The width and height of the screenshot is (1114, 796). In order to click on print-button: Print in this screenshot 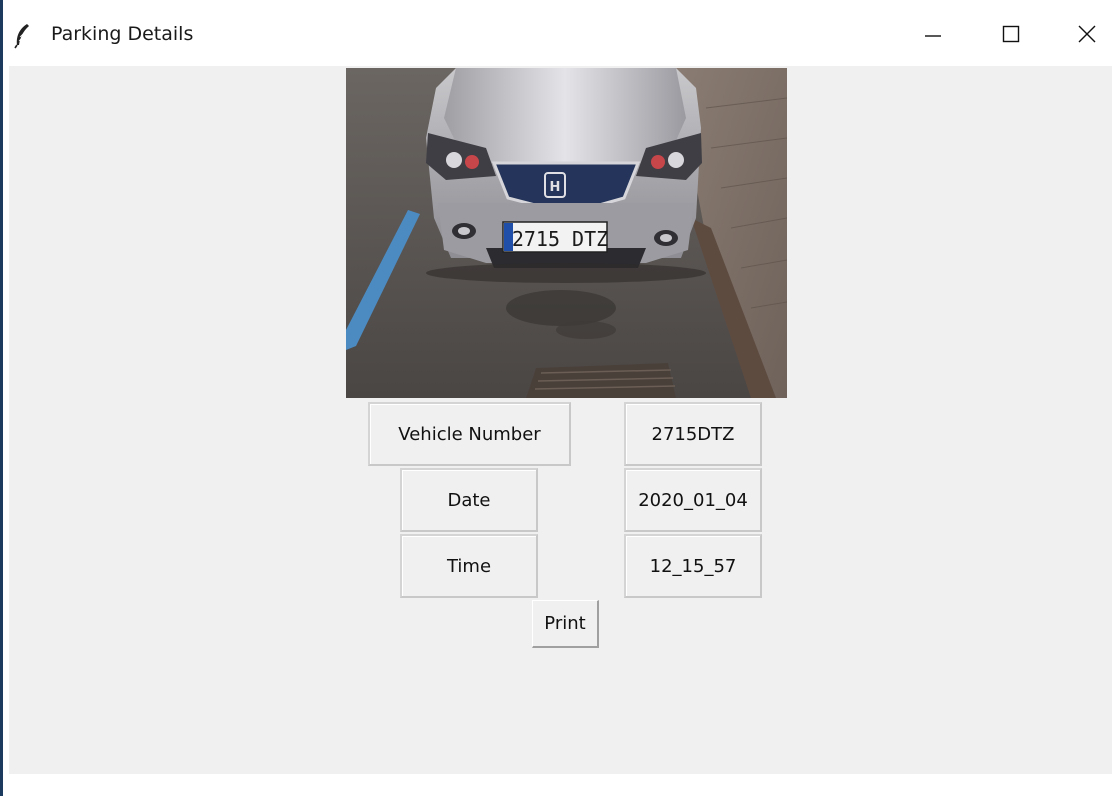, I will do `click(565, 624)`.